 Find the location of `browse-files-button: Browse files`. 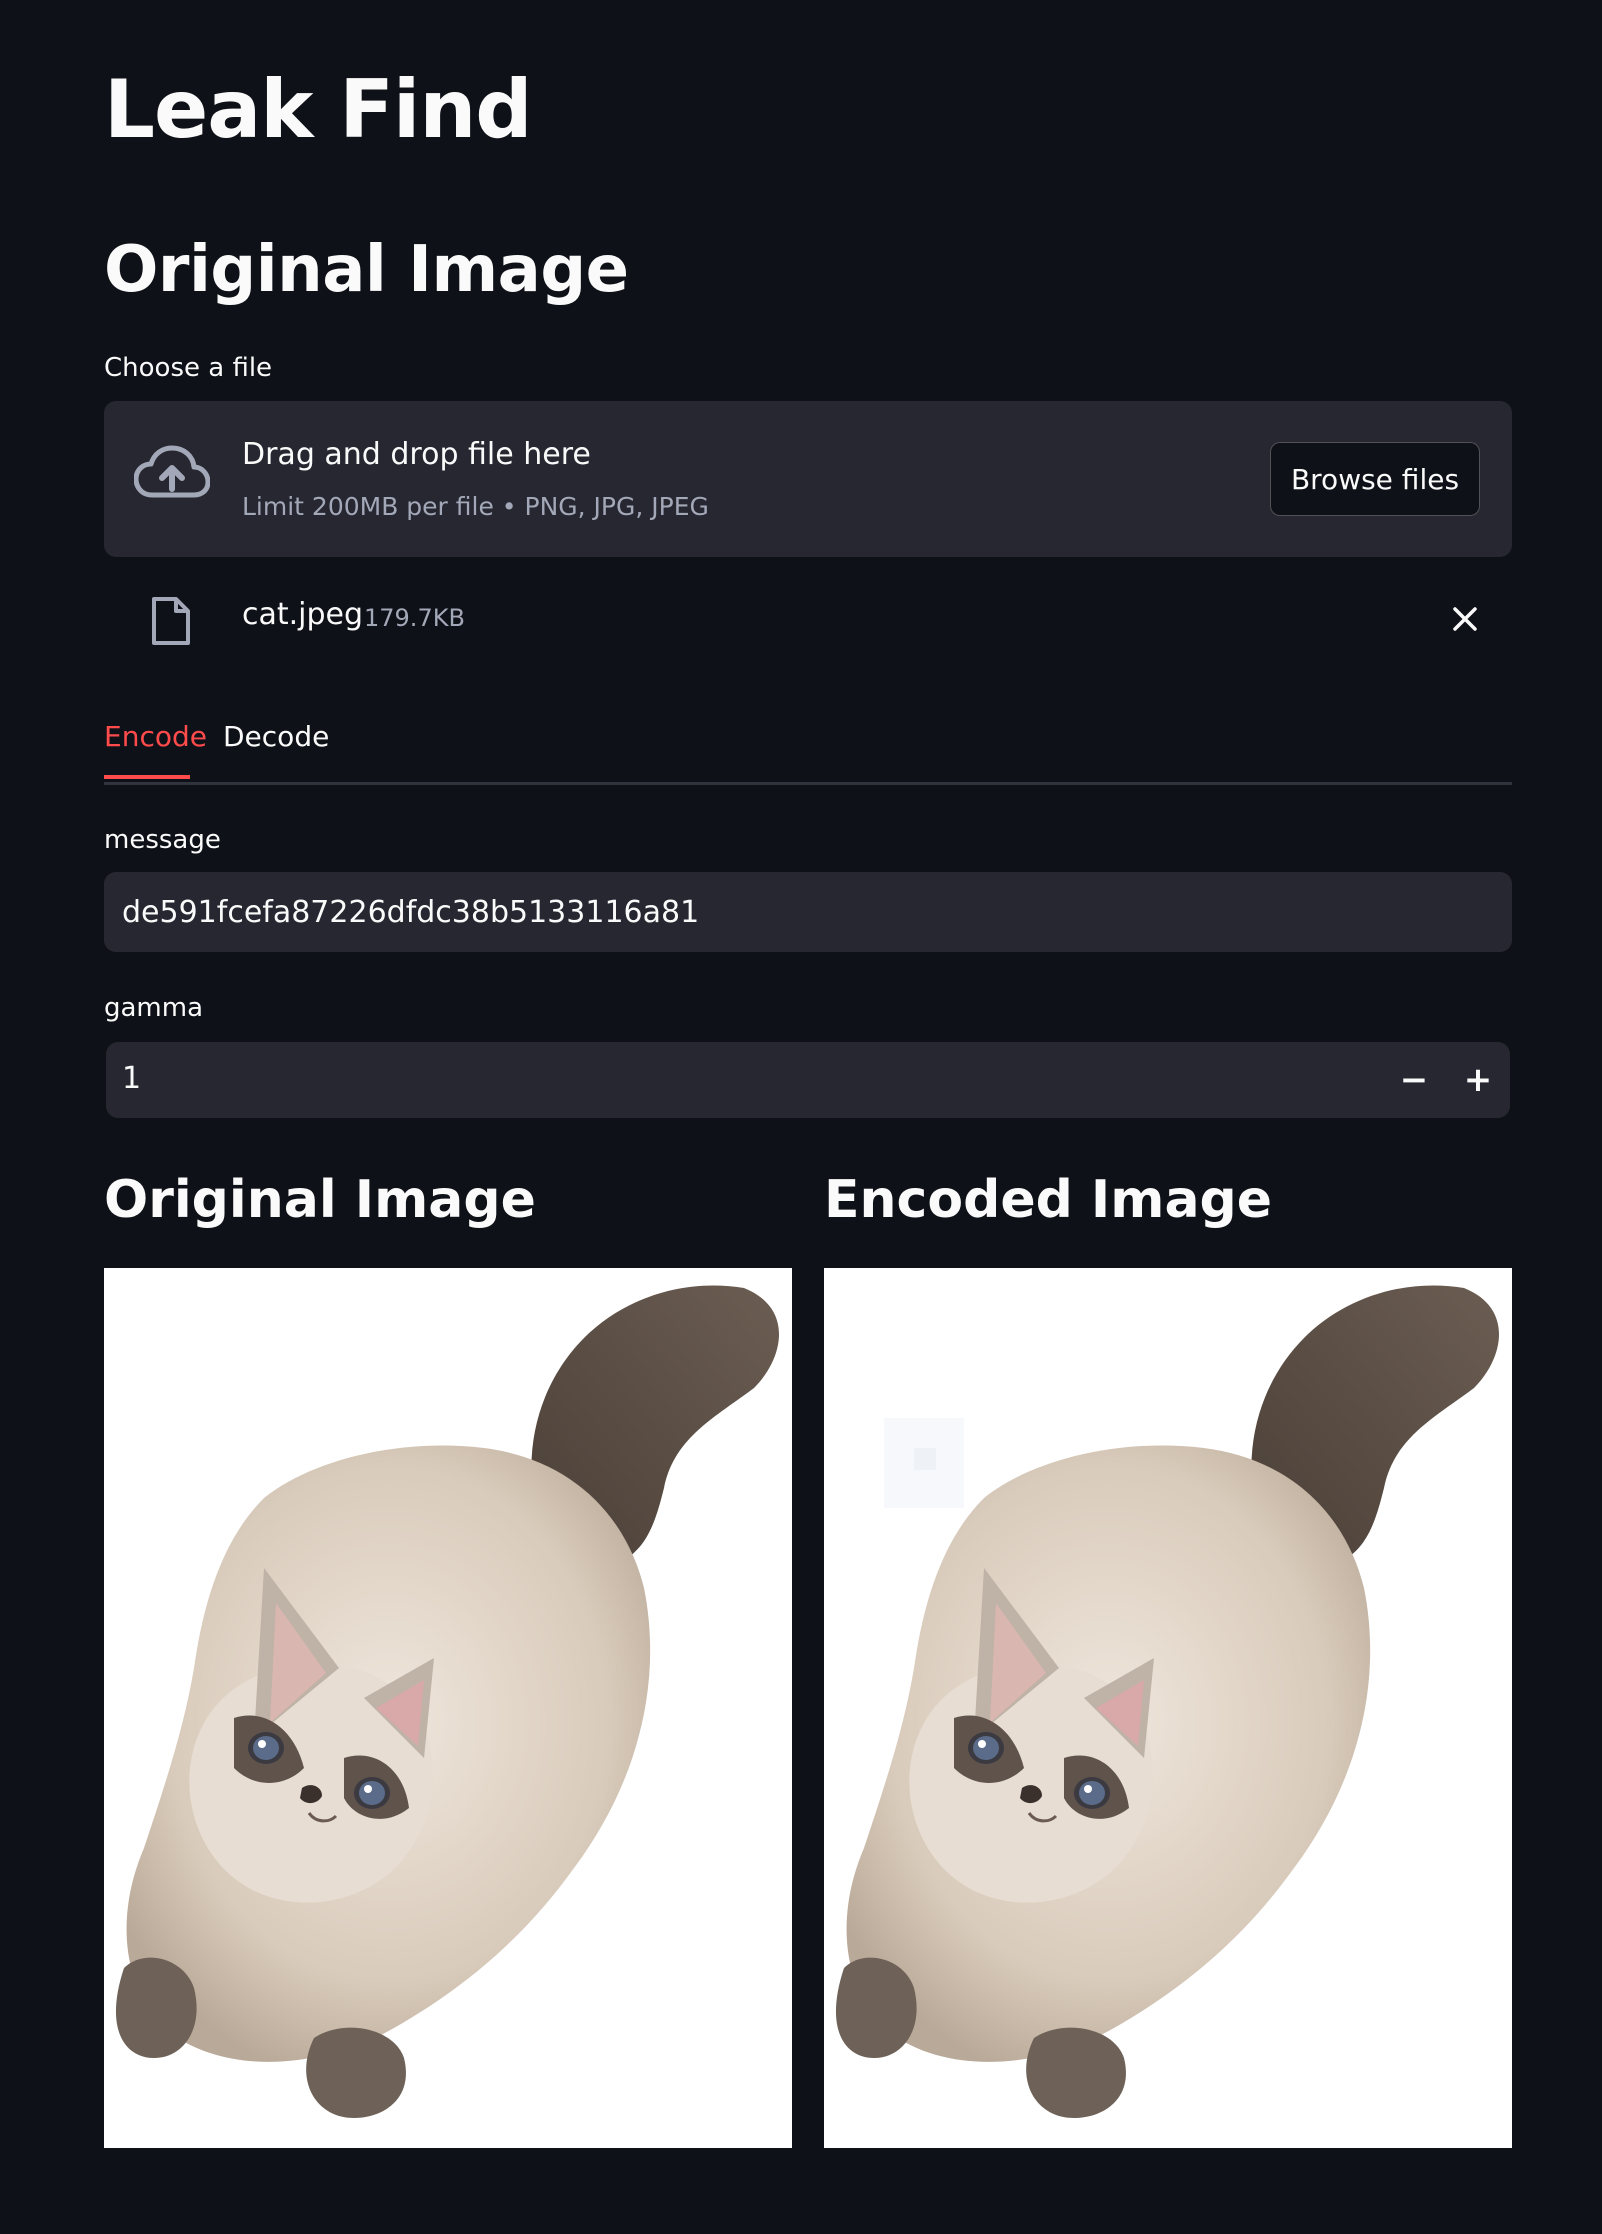

browse-files-button: Browse files is located at coordinates (1375, 479).